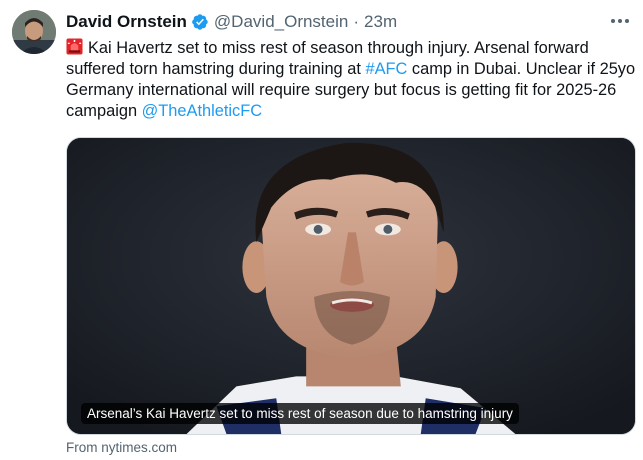 The image size is (643, 460). I want to click on author-handle: @David_Ornstein, so click(281, 22).